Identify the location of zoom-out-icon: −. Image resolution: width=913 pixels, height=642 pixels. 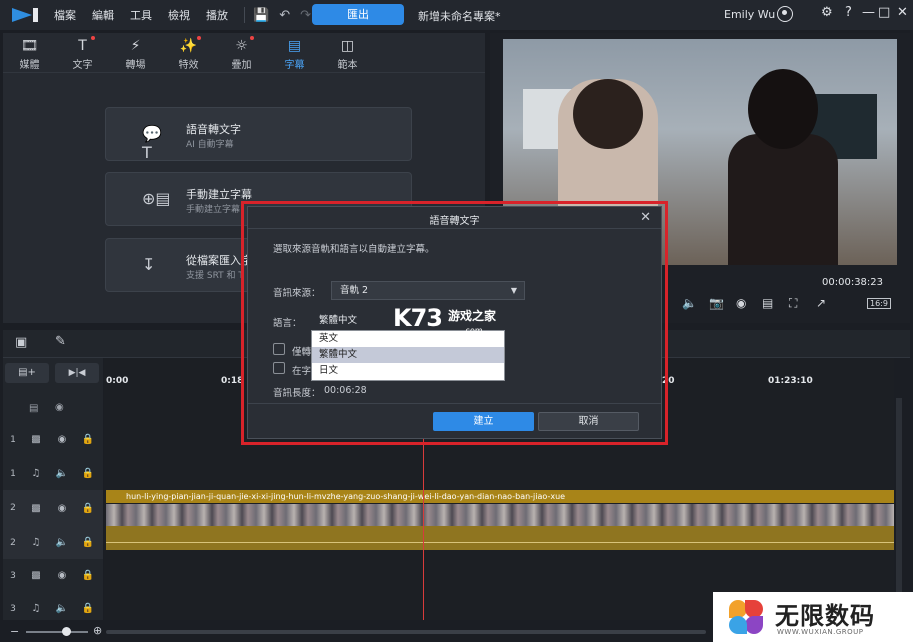
(14, 631).